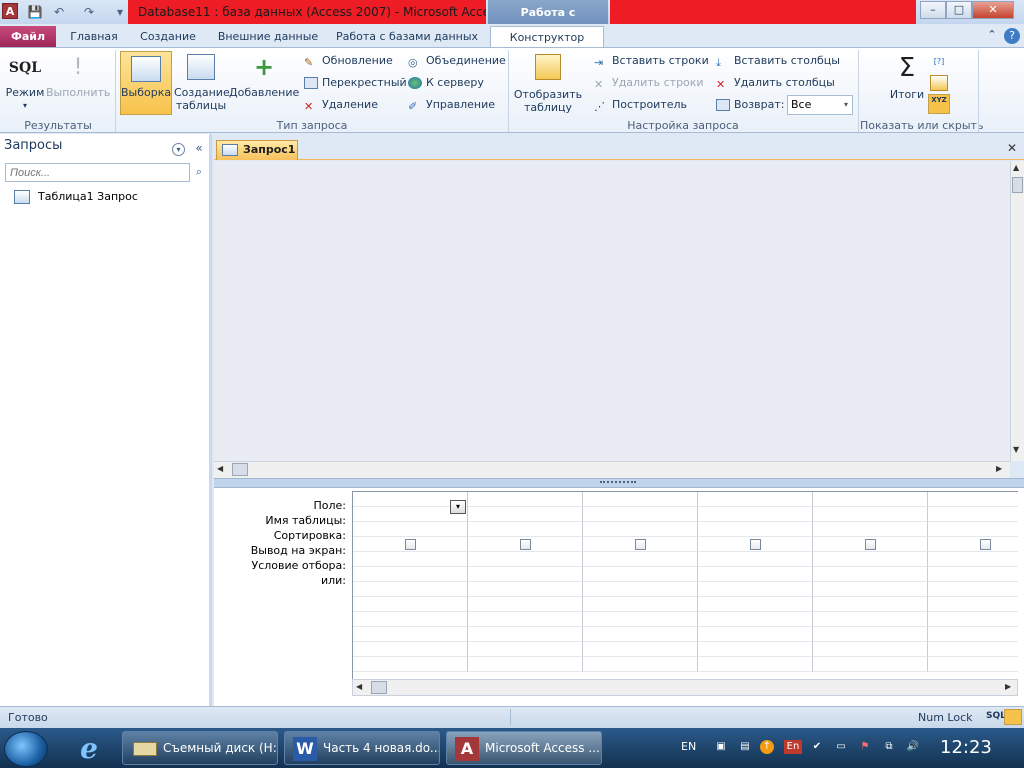 The width and height of the screenshot is (1024, 768). Describe the element at coordinates (817, 747) in the screenshot. I see `tray-check-icon: ✔` at that location.